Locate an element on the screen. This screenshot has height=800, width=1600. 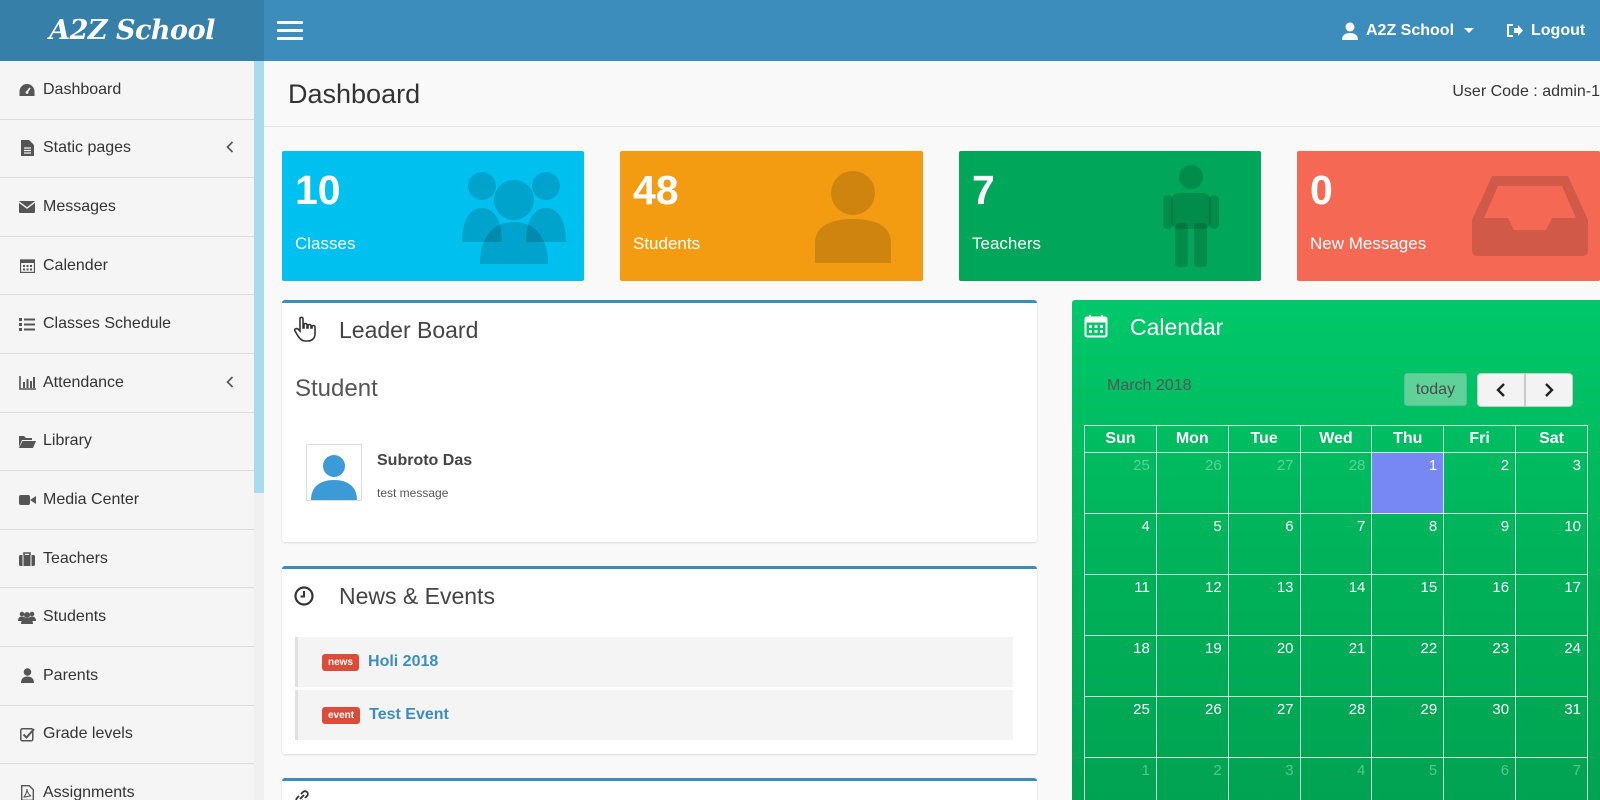
logout-label: Logout is located at coordinates (1558, 30).